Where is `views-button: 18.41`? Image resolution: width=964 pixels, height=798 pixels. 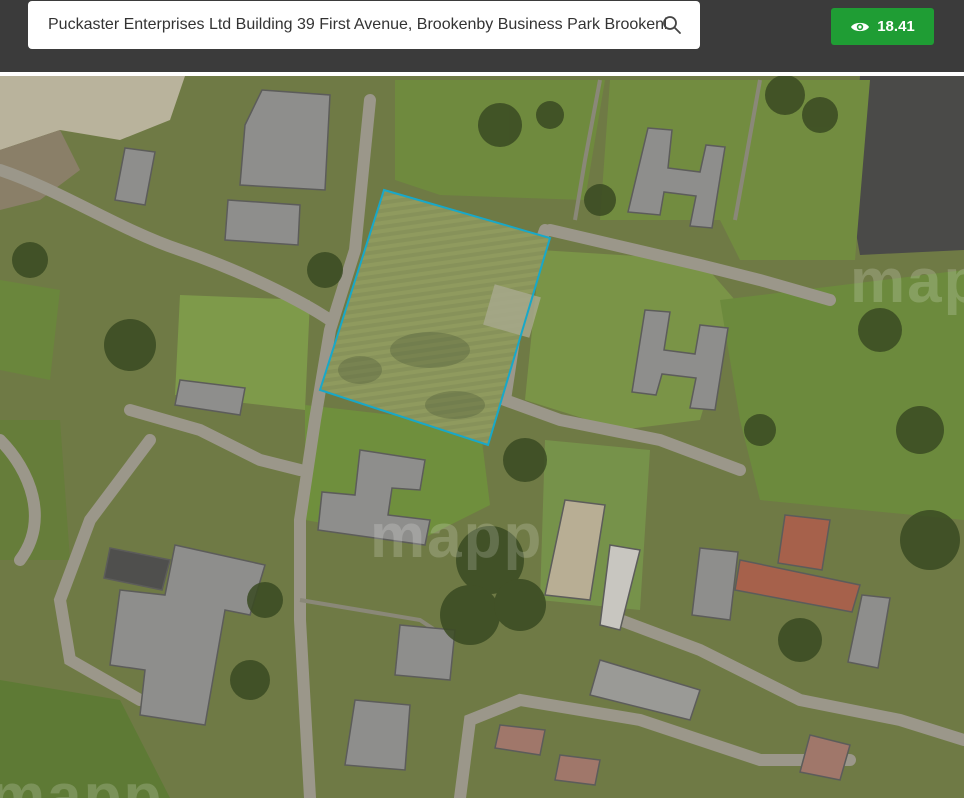 views-button: 18.41 is located at coordinates (882, 26).